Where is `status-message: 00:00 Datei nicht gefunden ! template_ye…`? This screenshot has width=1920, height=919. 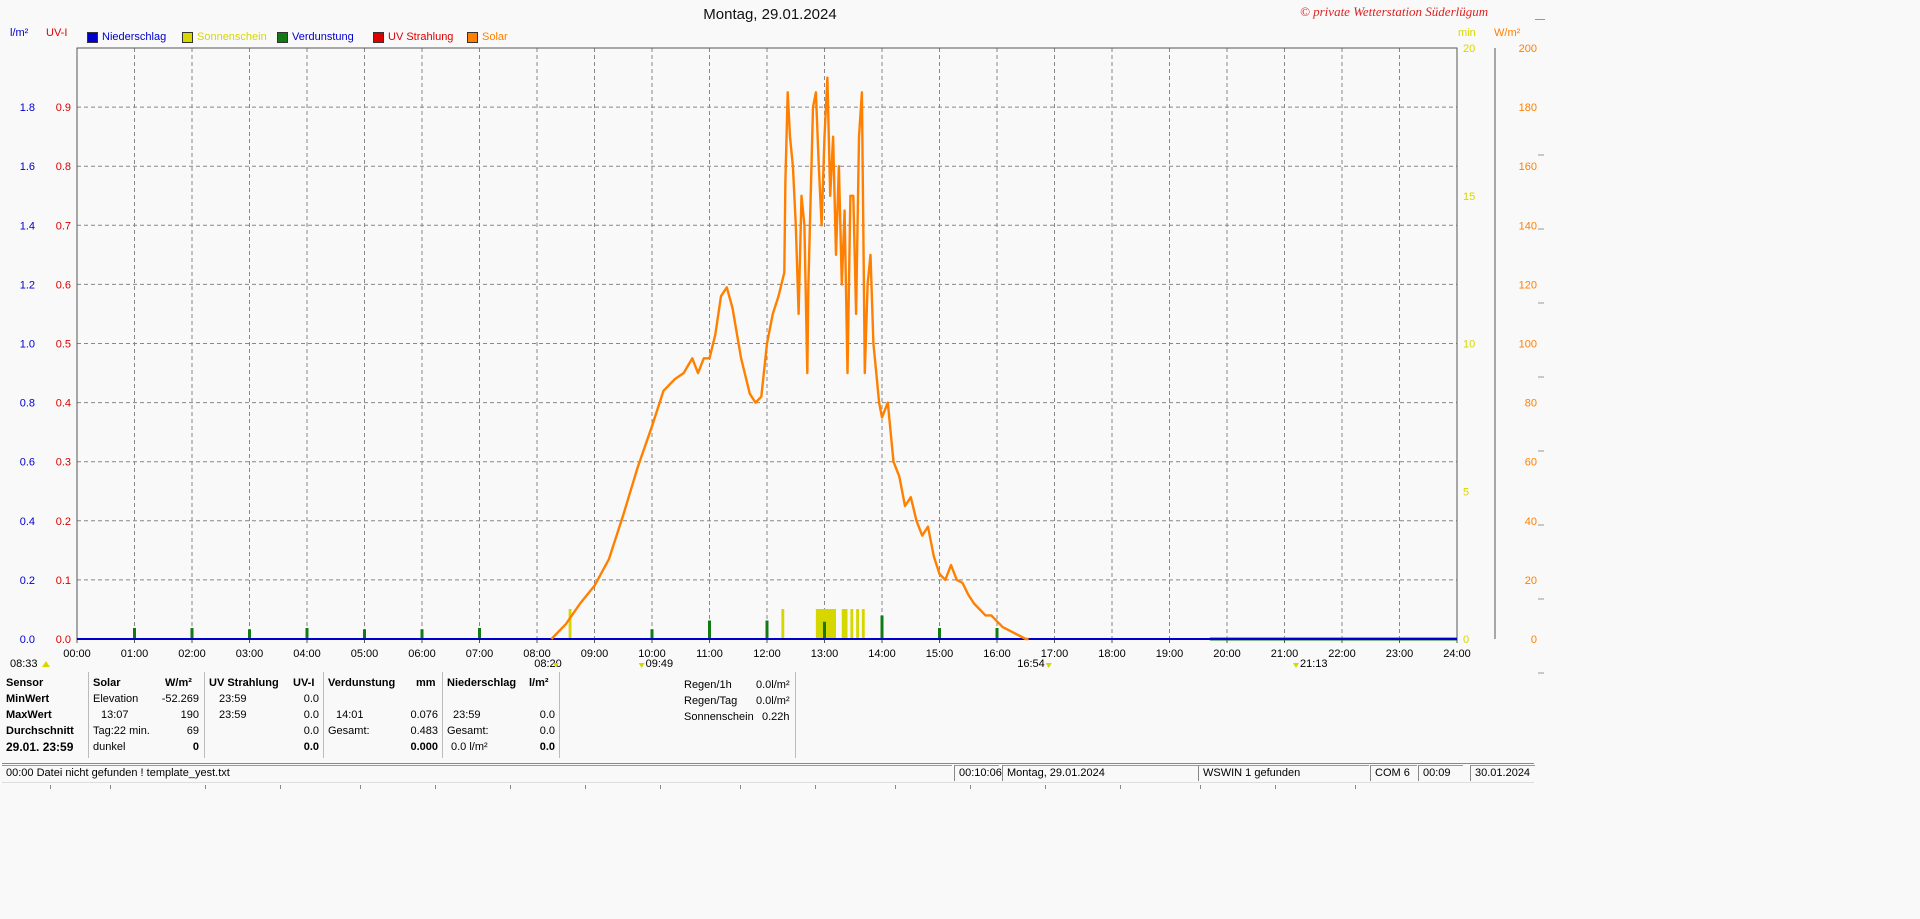 status-message: 00:00 Datei nicht gefunden ! template_ye… is located at coordinates (477, 773).